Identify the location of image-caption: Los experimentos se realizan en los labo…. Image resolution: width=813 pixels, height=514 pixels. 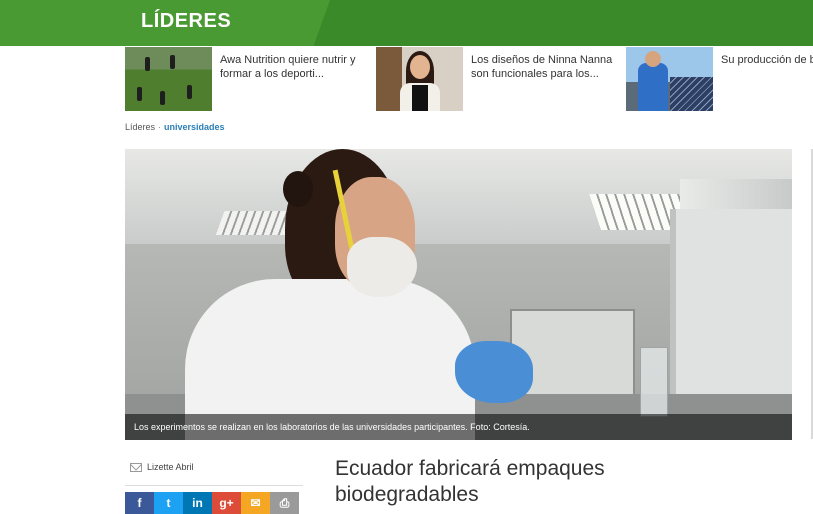
(458, 427).